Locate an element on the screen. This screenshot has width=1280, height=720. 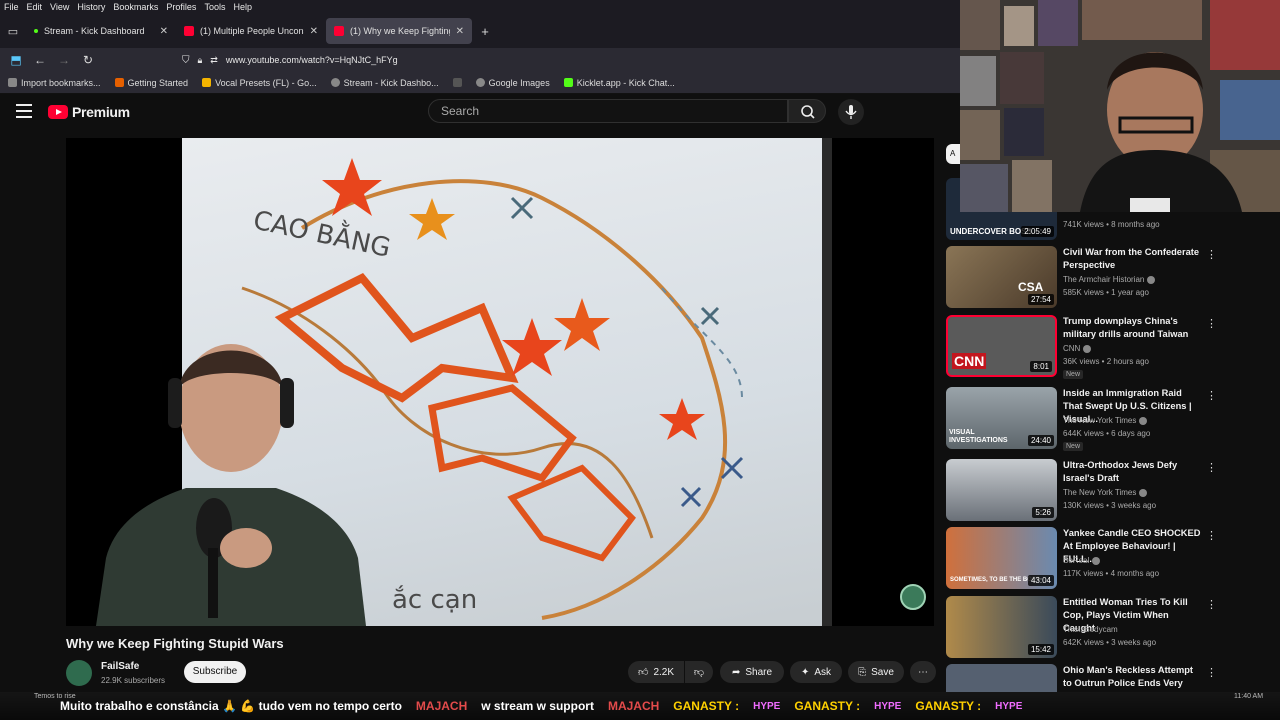
permissions-icon: ⇄ is located at coordinates (214, 60).